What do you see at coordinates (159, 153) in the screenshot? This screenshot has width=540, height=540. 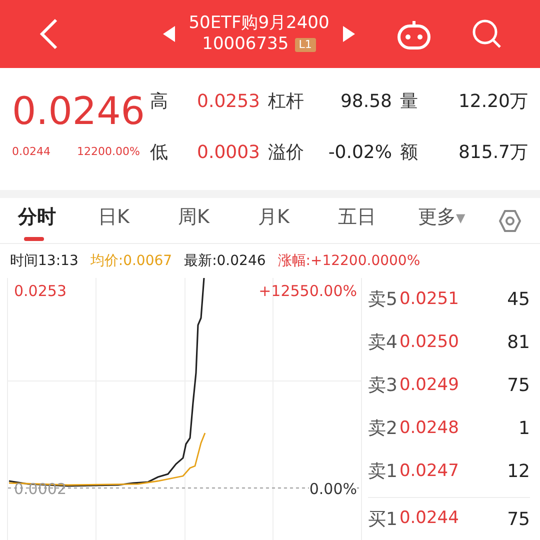 I see `stat-label: 低` at bounding box center [159, 153].